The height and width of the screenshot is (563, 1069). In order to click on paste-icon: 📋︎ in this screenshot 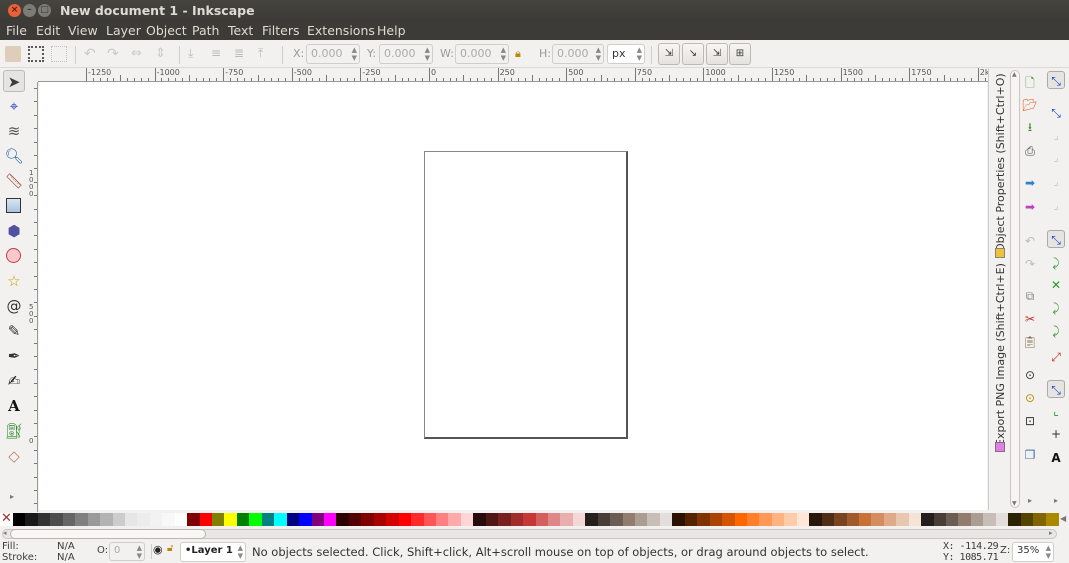, I will do `click(1030, 342)`.